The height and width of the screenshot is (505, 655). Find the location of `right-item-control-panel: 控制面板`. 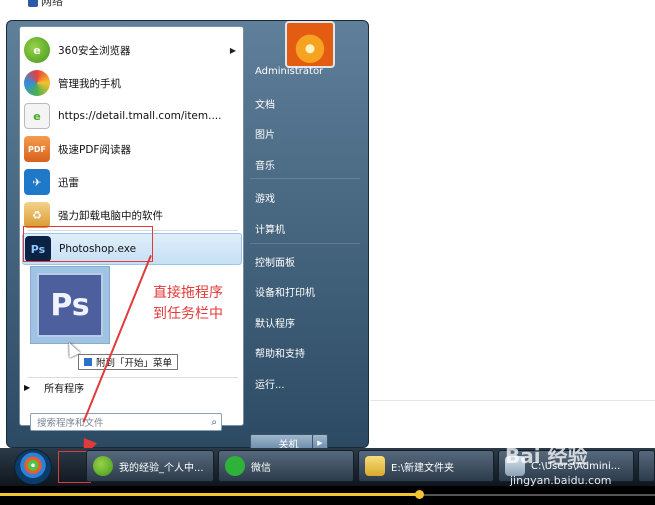

right-item-control-panel: 控制面板 is located at coordinates (275, 261).